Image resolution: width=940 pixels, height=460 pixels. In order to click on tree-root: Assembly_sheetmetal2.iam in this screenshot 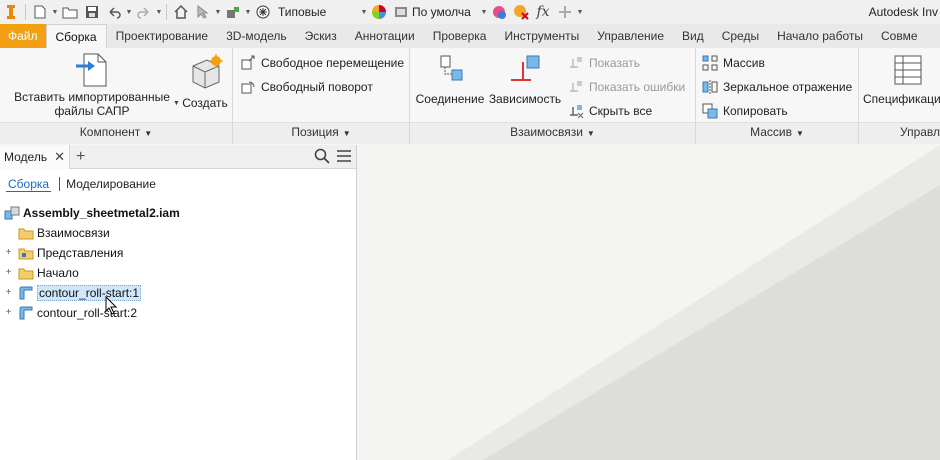, I will do `click(92, 213)`.